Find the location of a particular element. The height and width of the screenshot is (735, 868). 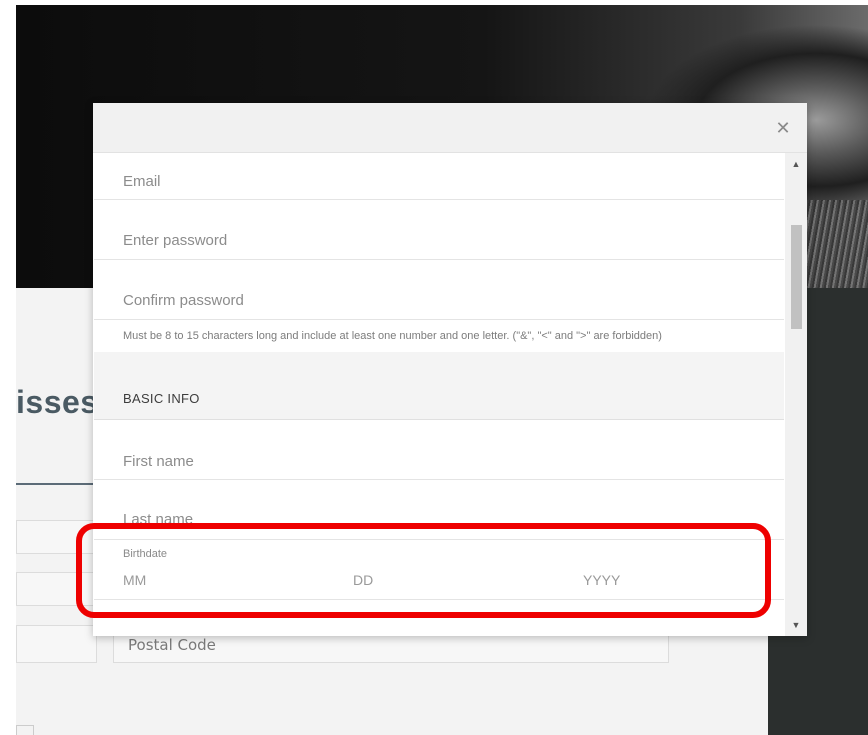

modal-header: ✕ is located at coordinates (450, 128).